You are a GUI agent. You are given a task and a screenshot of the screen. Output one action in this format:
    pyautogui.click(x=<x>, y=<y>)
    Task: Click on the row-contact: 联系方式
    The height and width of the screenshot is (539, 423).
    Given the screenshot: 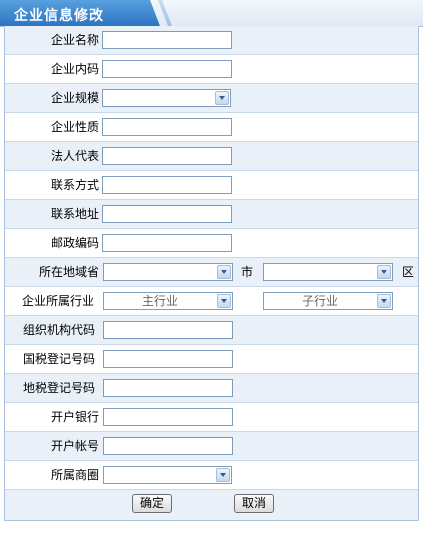 What is the action you would take?
    pyautogui.click(x=211, y=185)
    